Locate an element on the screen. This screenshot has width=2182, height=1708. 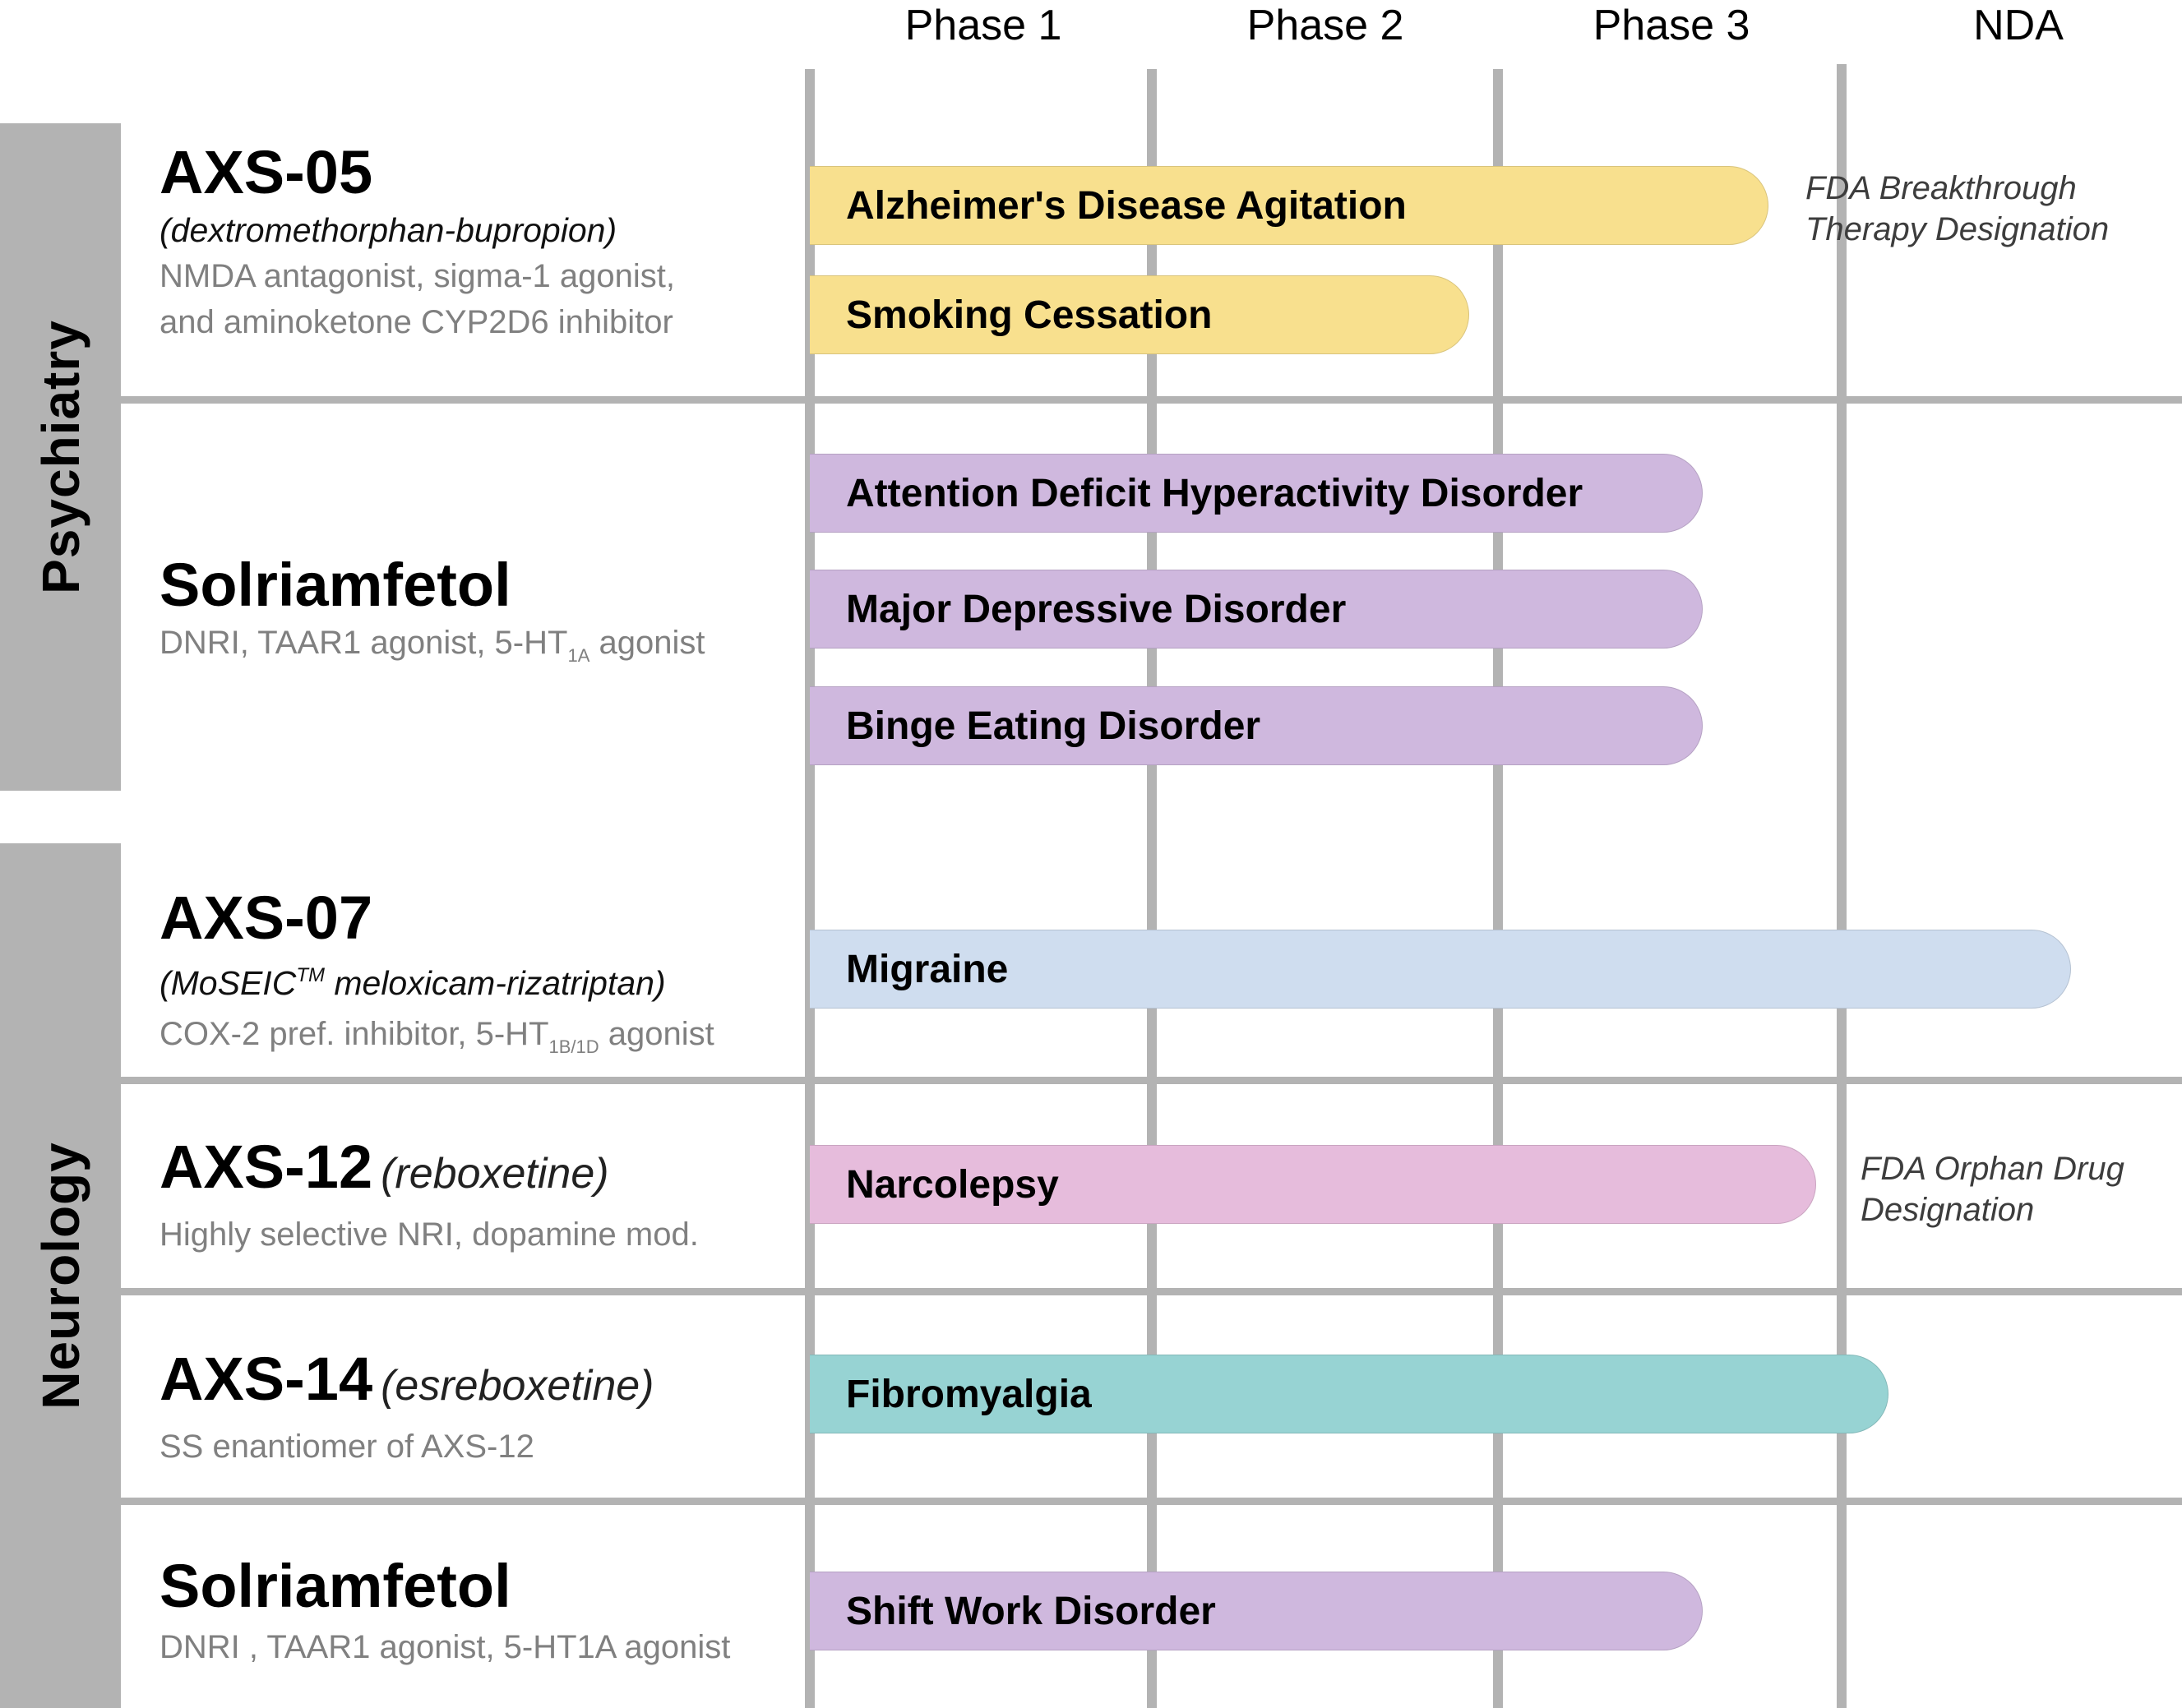
compound-text: meloxicam-rizatriptan) is located at coordinates (495, 983).